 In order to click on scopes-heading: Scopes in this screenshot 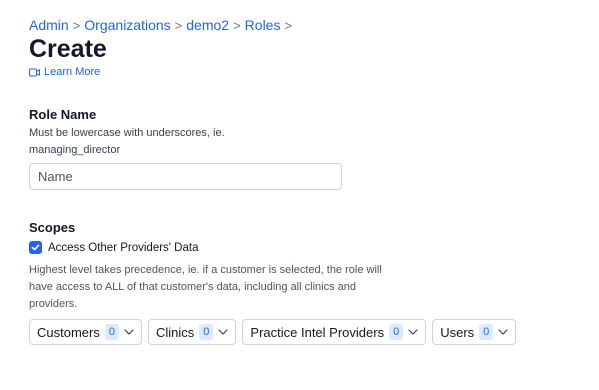, I will do `click(52, 227)`.